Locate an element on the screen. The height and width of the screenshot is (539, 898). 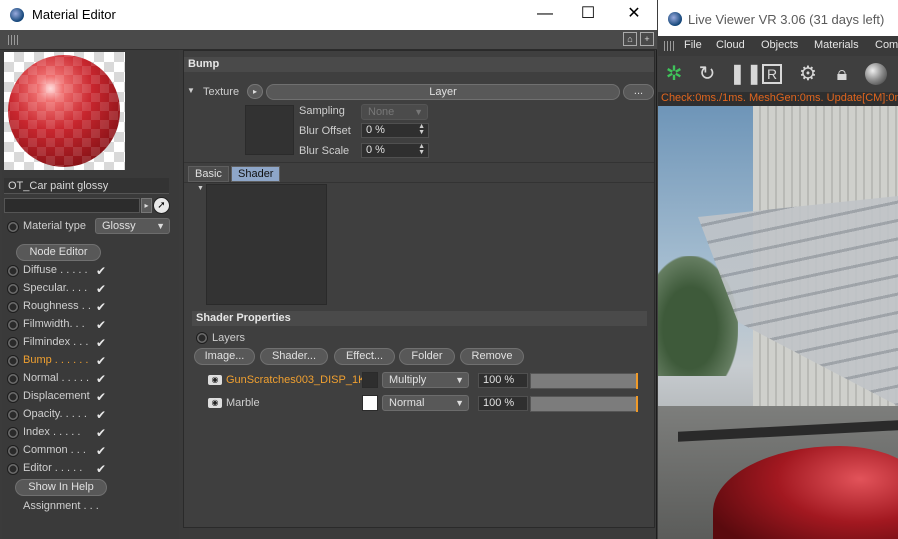
remove-button: Remove is located at coordinates (492, 356).